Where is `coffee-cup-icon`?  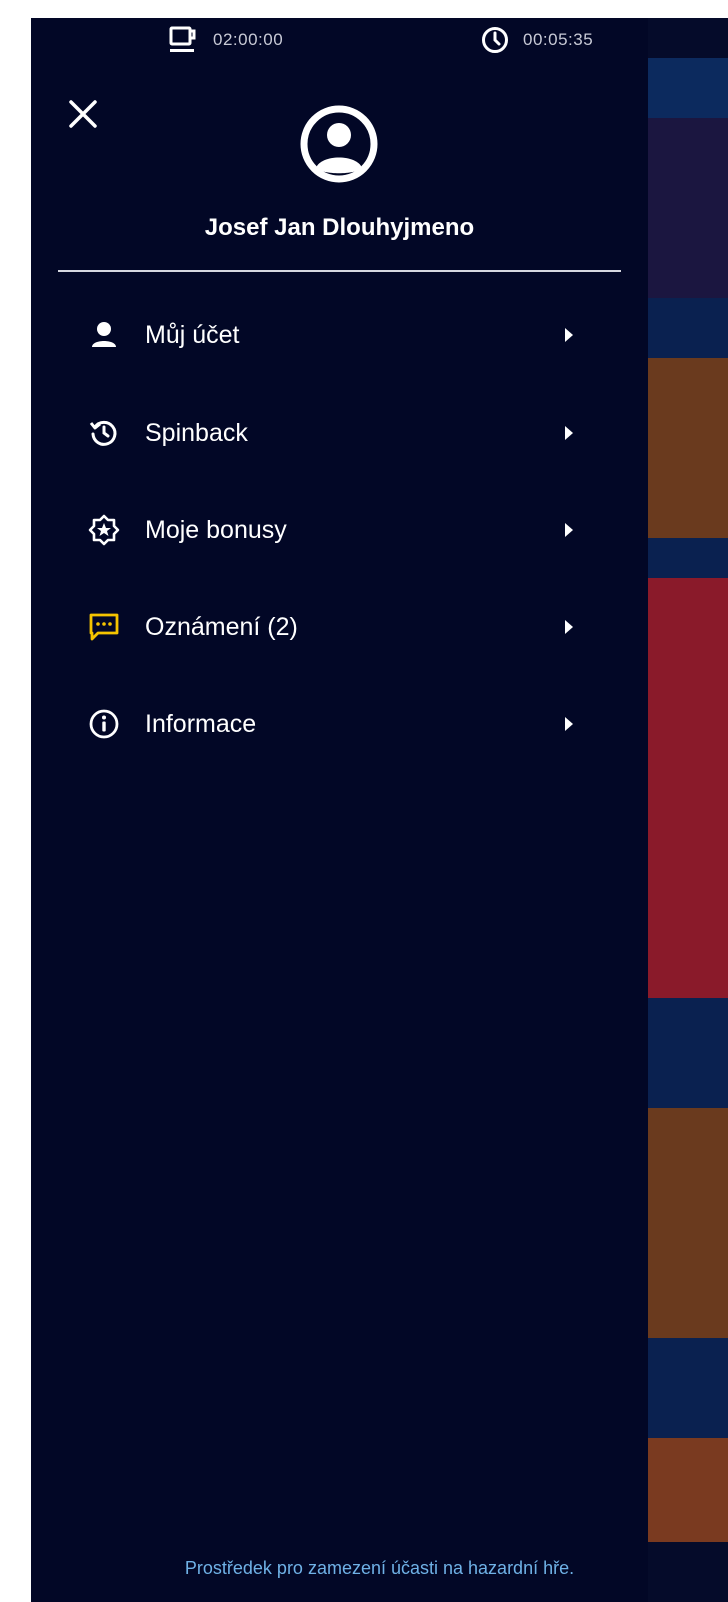
coffee-cup-icon is located at coordinates (182, 39).